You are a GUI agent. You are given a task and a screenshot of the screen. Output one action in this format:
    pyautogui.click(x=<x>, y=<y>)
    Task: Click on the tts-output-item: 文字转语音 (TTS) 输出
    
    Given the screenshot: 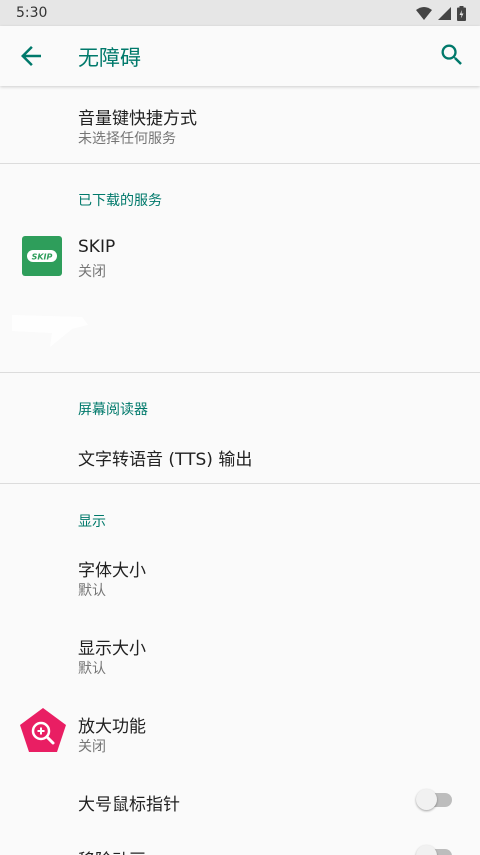 What is the action you would take?
    pyautogui.click(x=240, y=454)
    